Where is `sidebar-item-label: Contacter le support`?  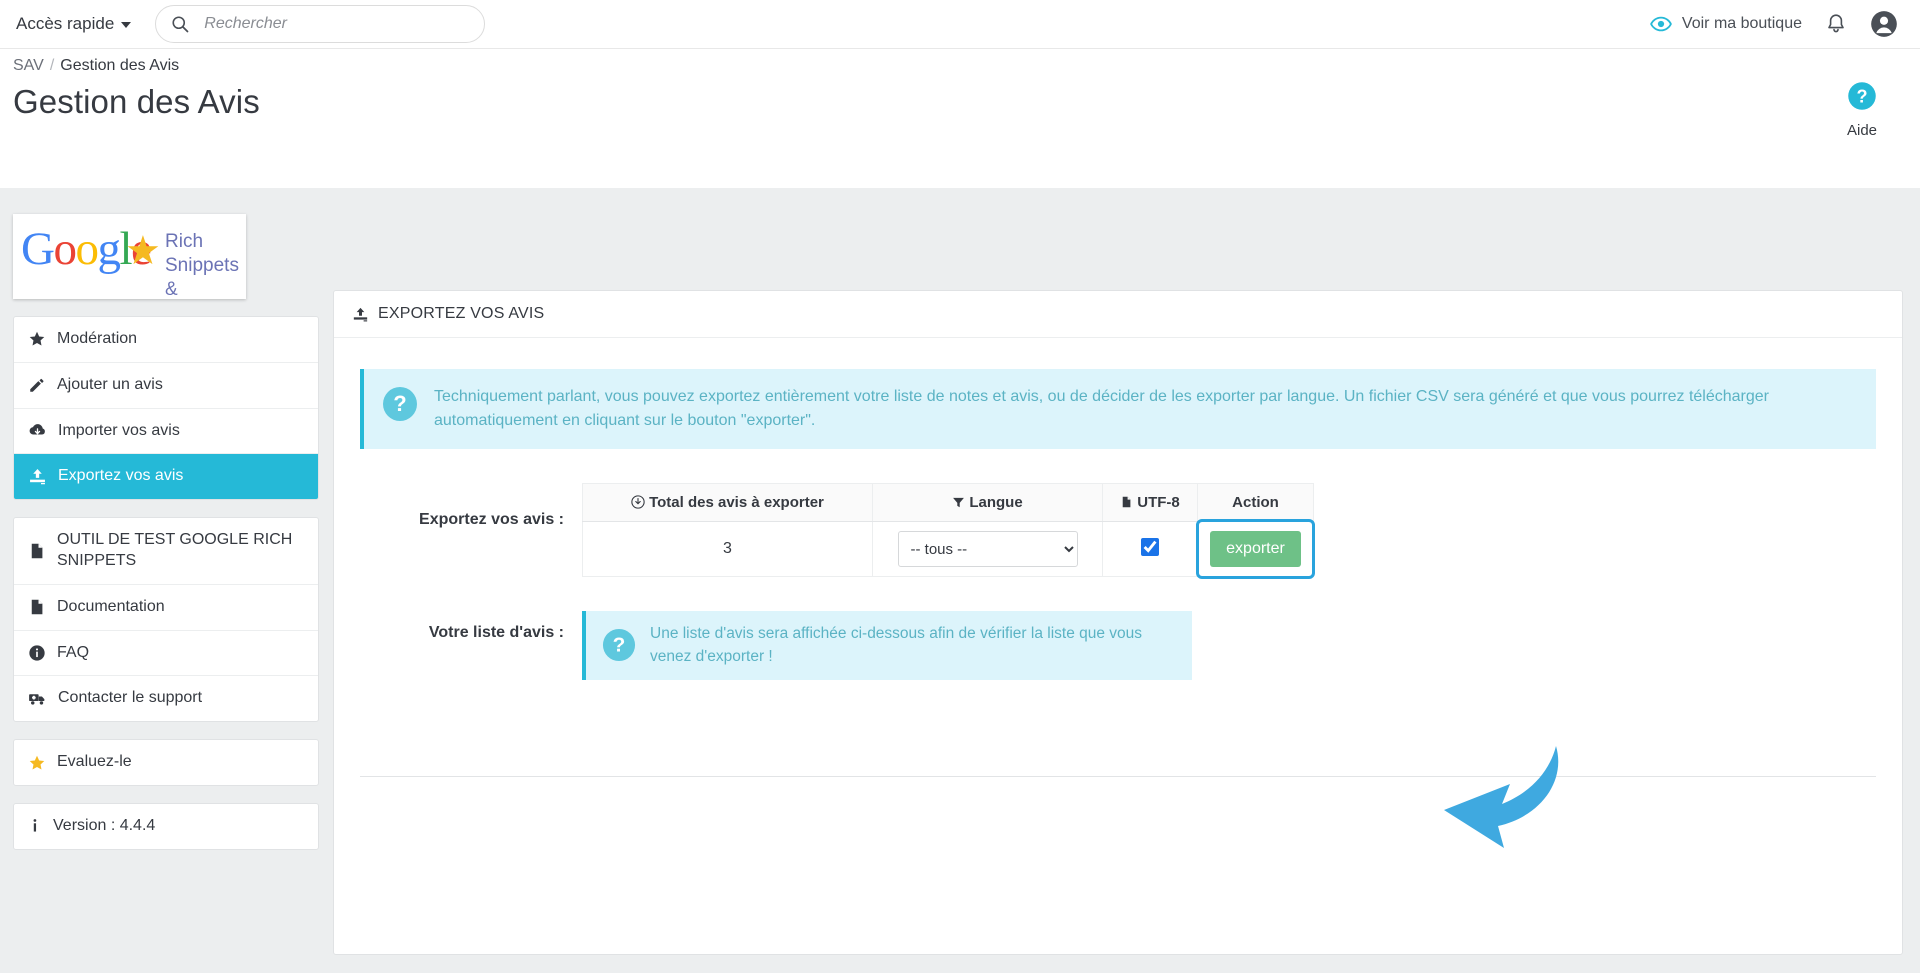
sidebar-item-label: Contacter le support is located at coordinates (130, 698).